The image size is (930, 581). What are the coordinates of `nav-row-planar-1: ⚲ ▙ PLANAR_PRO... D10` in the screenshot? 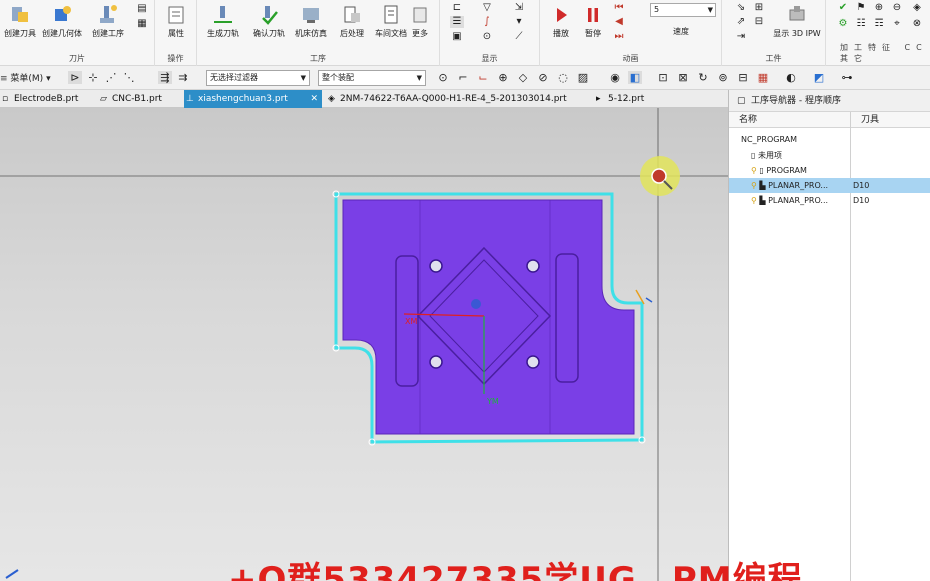 It's located at (829, 185).